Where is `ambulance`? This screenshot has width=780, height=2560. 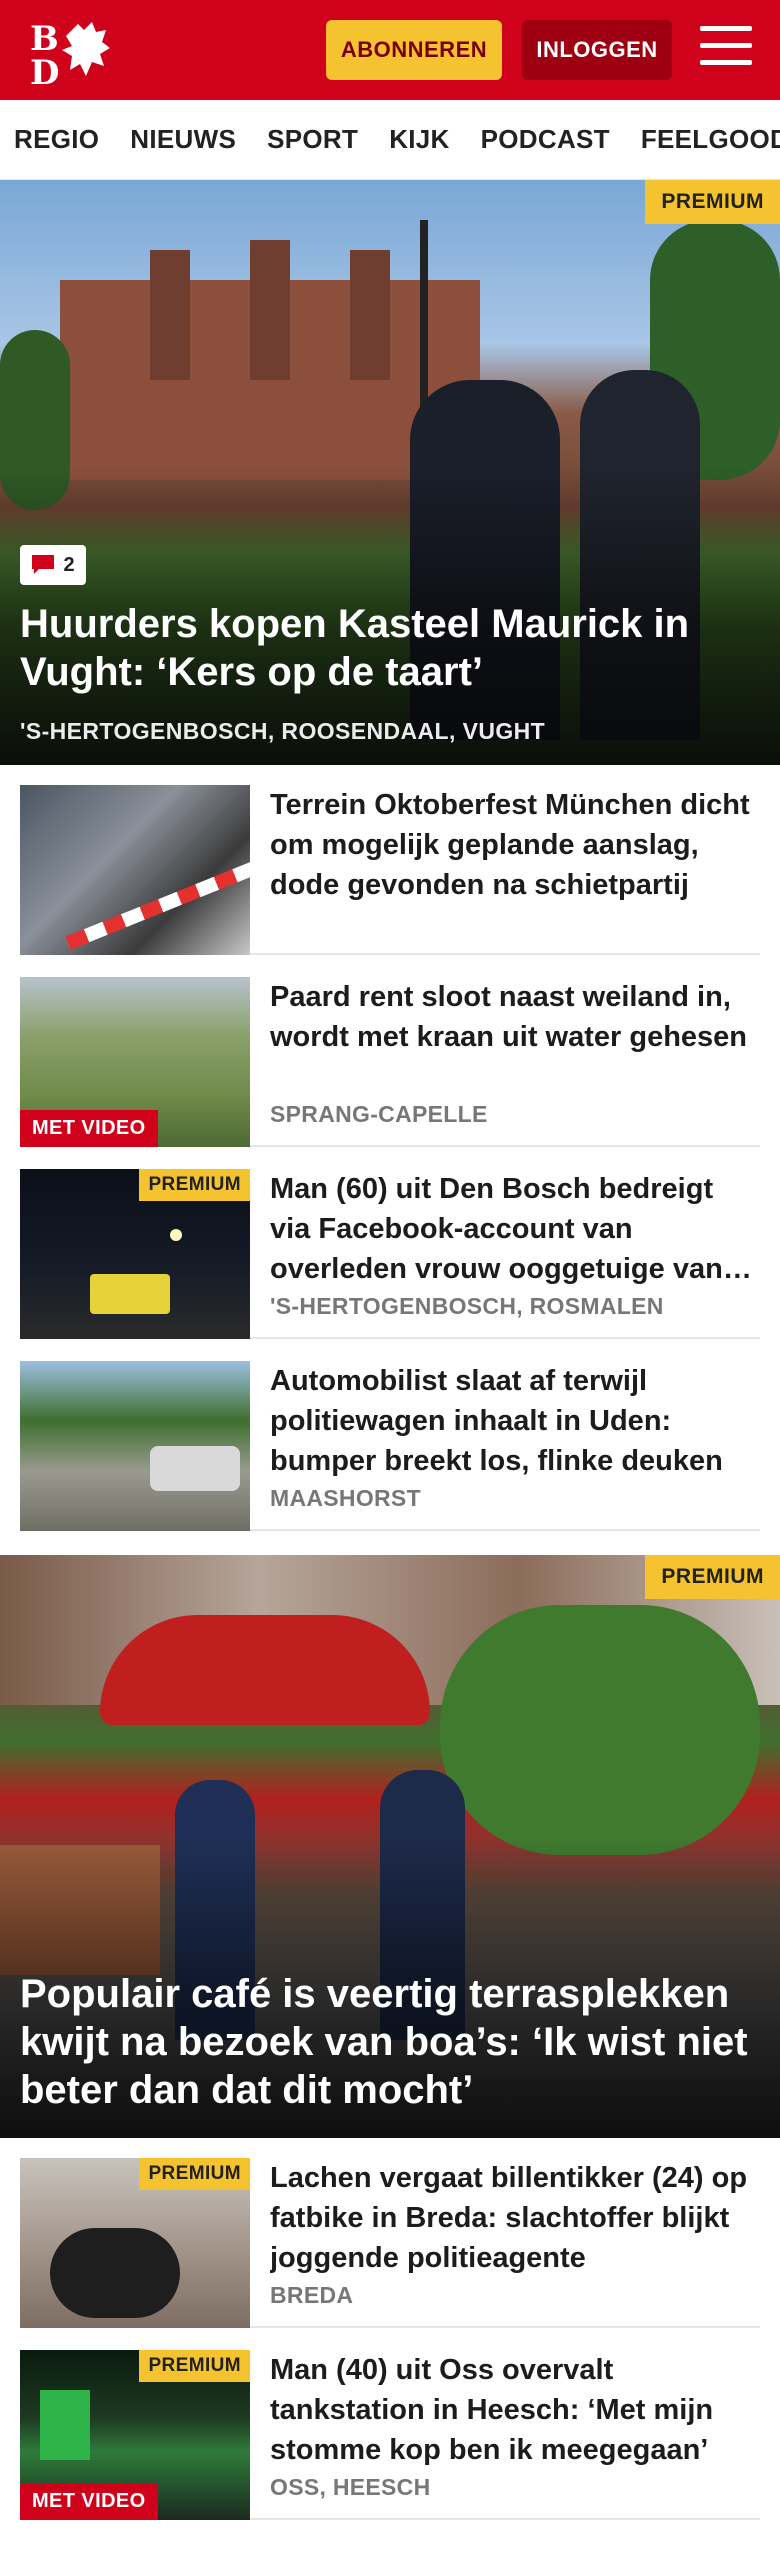
ambulance is located at coordinates (130, 1294).